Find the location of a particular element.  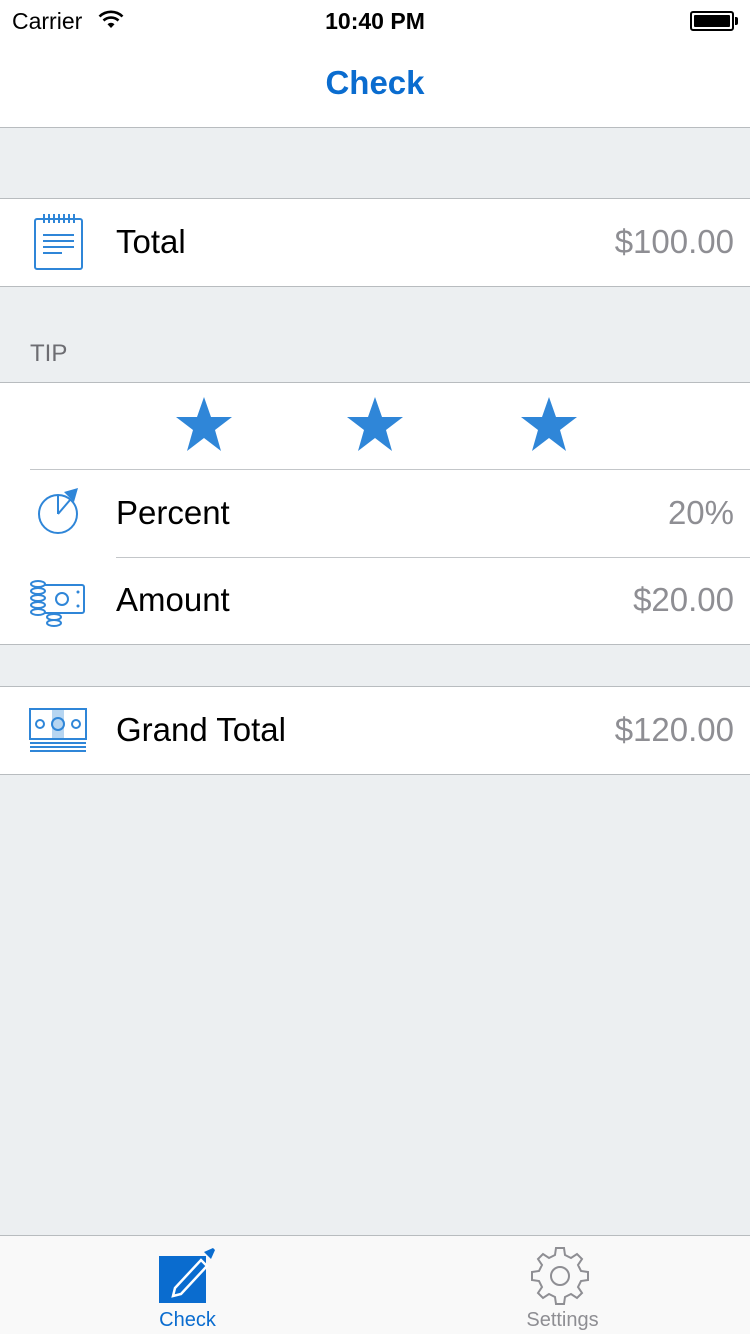

grand-total-value: $120.00 is located at coordinates (674, 730).